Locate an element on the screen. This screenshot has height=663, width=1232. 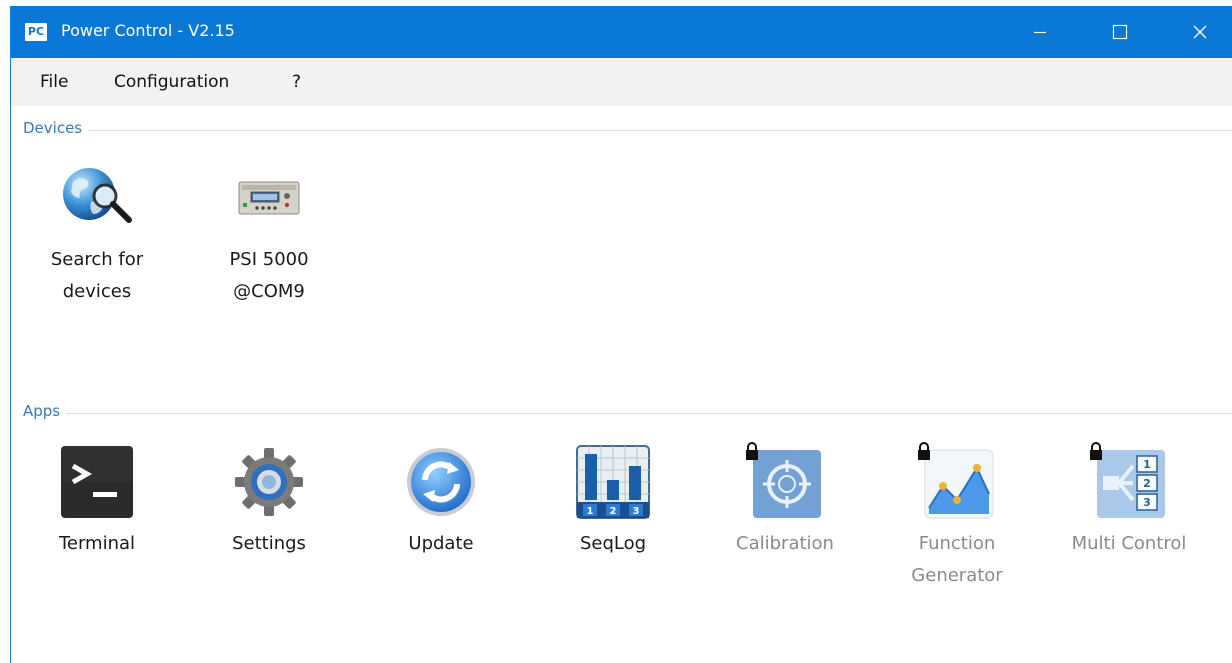
menu-help: ? is located at coordinates (296, 82).